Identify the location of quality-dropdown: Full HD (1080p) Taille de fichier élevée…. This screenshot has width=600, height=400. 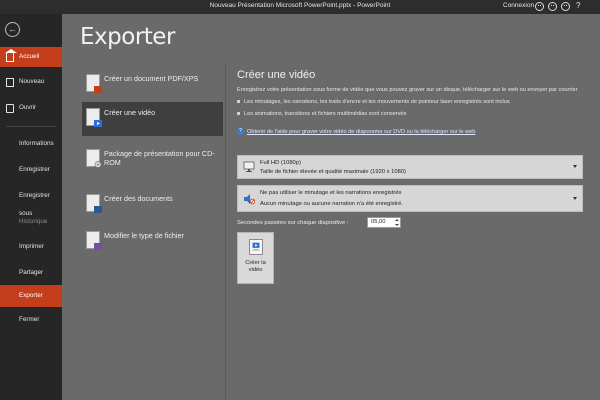
(410, 167).